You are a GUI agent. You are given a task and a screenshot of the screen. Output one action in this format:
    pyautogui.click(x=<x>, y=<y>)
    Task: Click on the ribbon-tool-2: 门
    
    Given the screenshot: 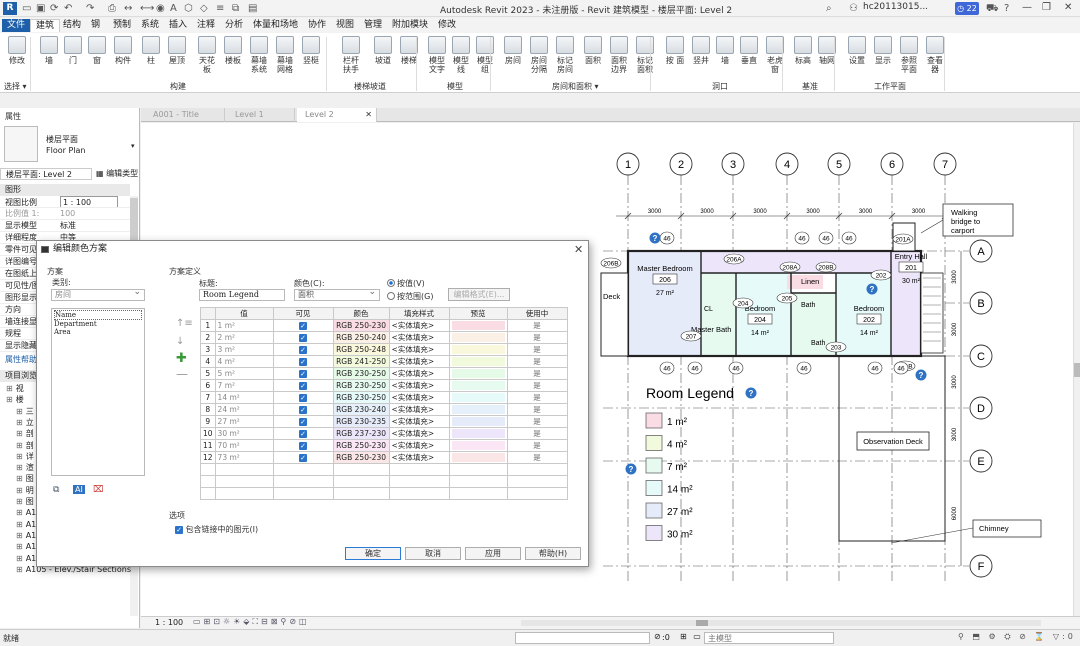 What is the action you would take?
    pyautogui.click(x=73, y=50)
    